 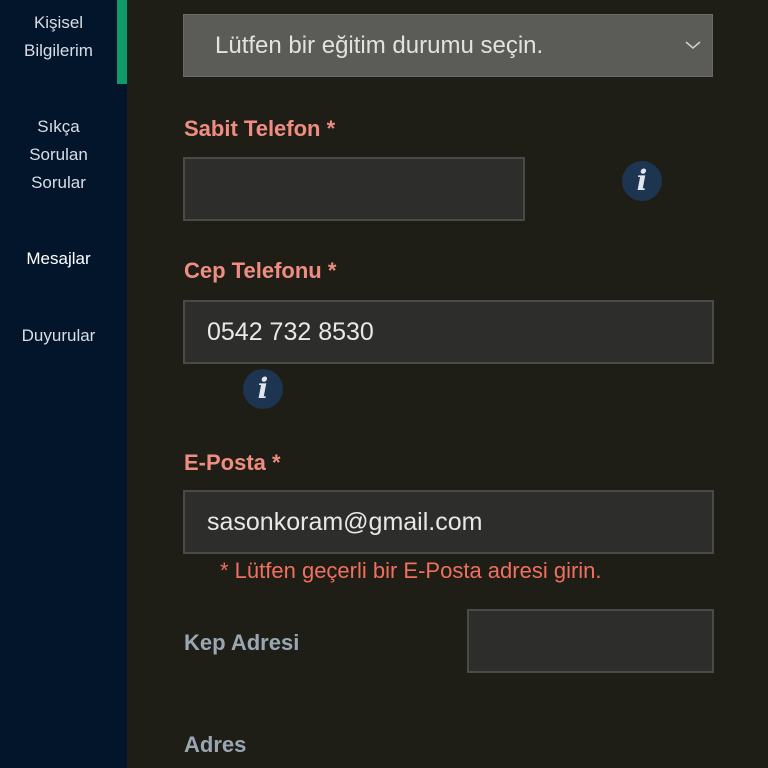 I want to click on sidebar-item-label: Sorular, so click(x=58, y=182).